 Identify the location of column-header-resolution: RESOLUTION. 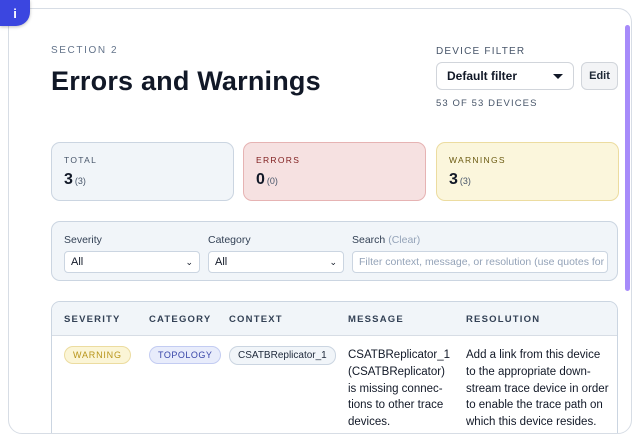
(503, 319).